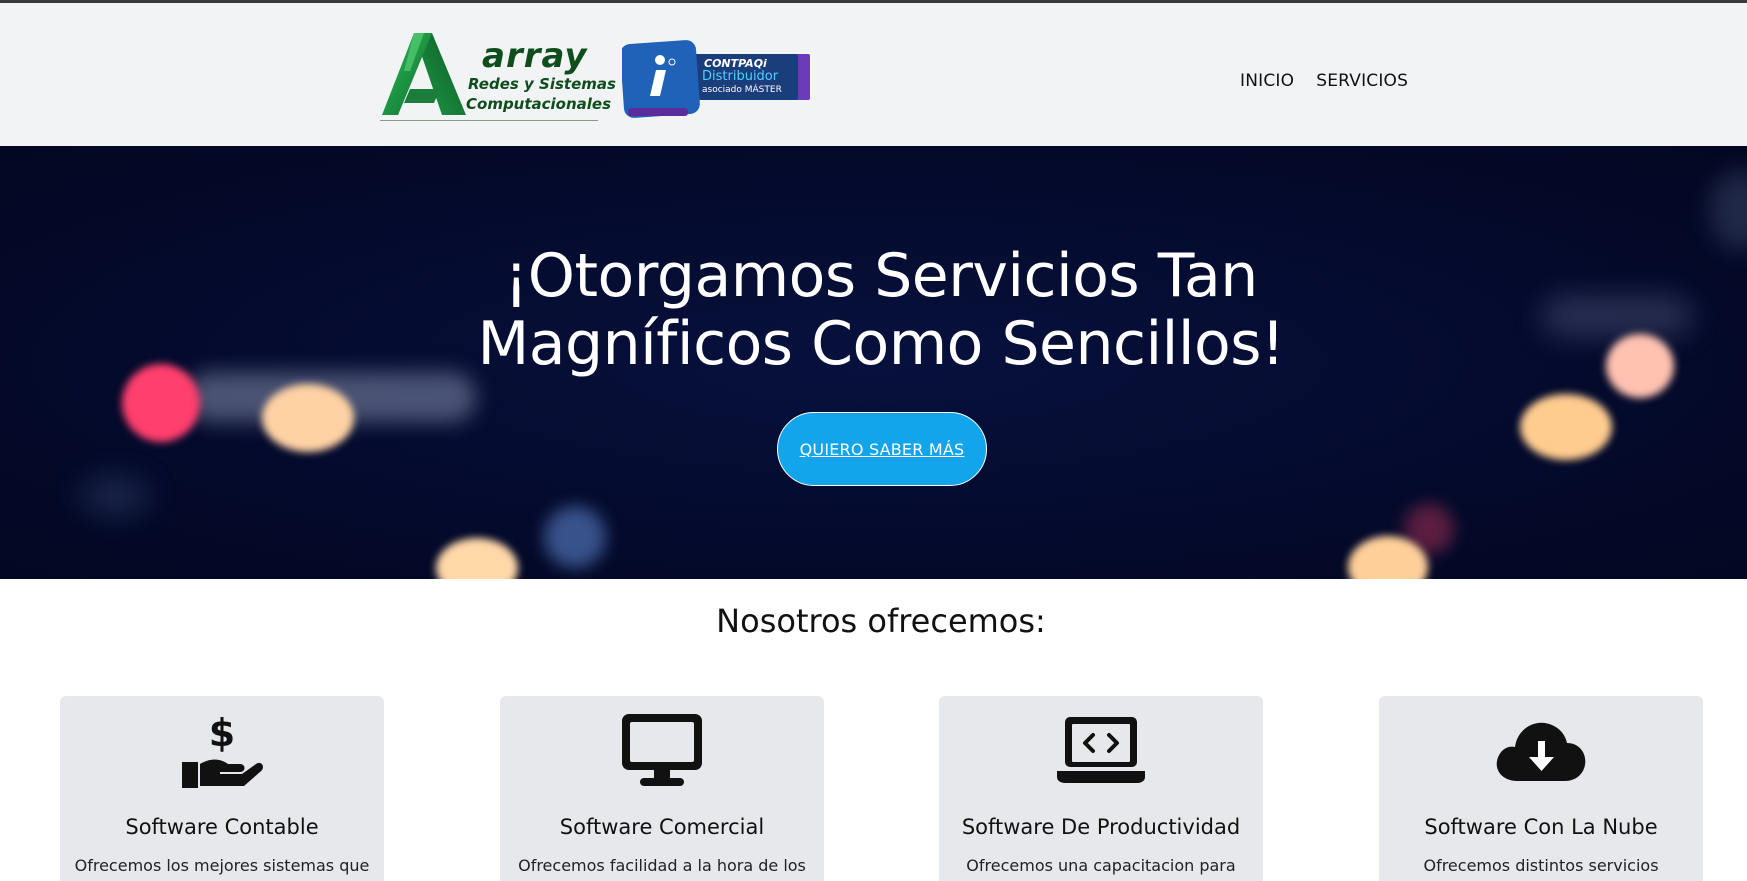 The image size is (1747, 881). Describe the element at coordinates (489, 120) in the screenshot. I see `array-logo-underline` at that location.